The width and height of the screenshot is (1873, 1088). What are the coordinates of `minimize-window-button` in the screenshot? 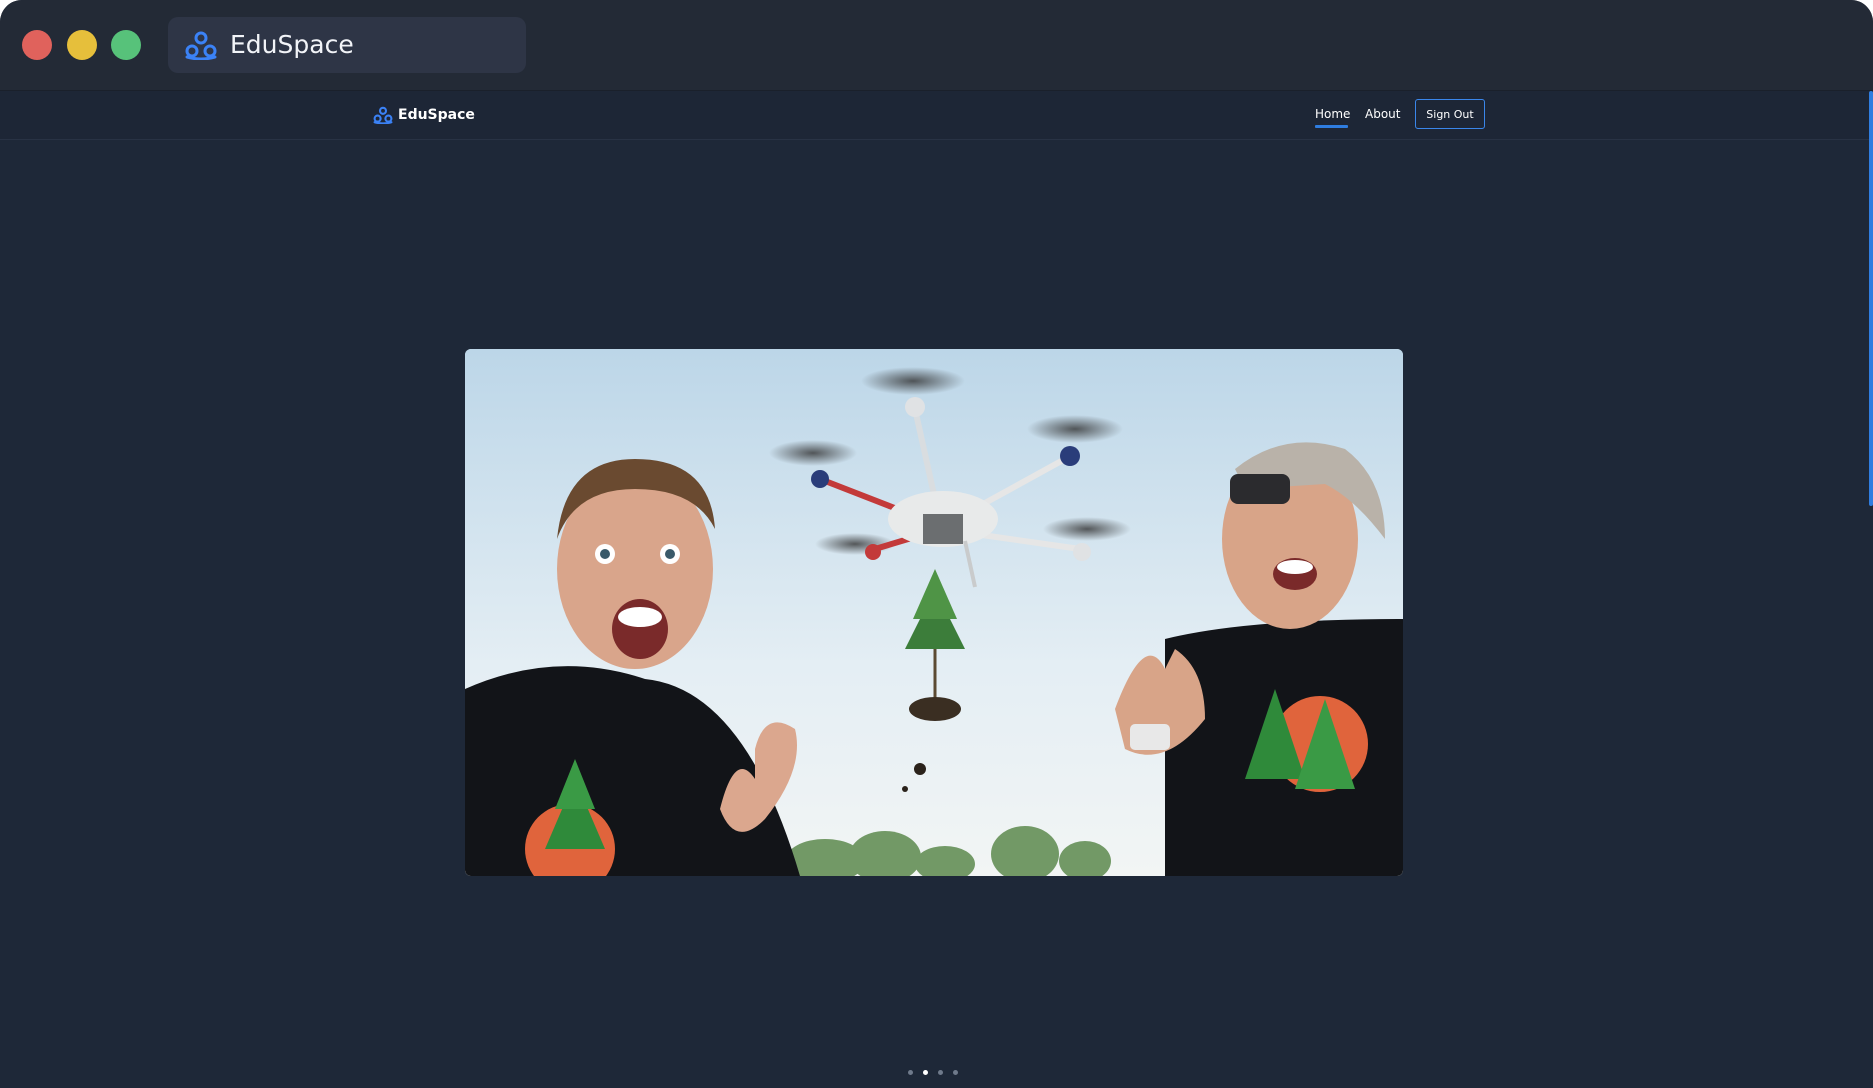 It's located at (82, 45).